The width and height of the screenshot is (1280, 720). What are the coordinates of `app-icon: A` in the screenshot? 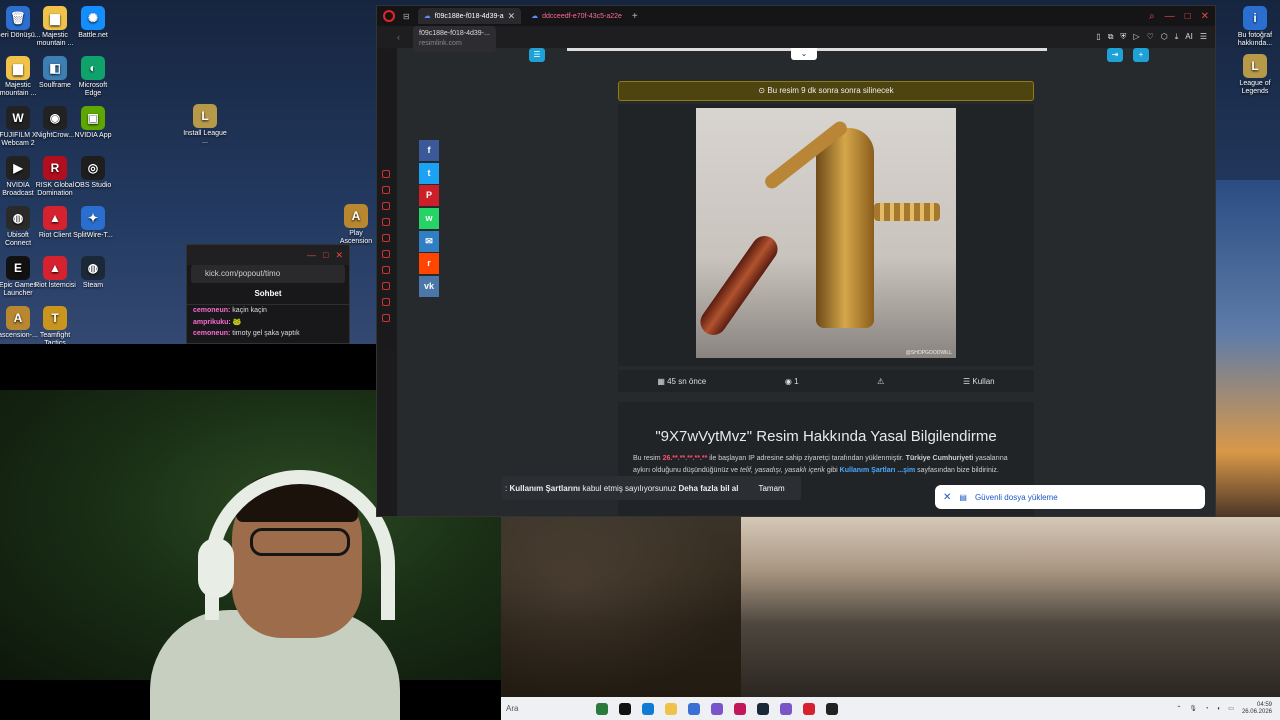 It's located at (356, 216).